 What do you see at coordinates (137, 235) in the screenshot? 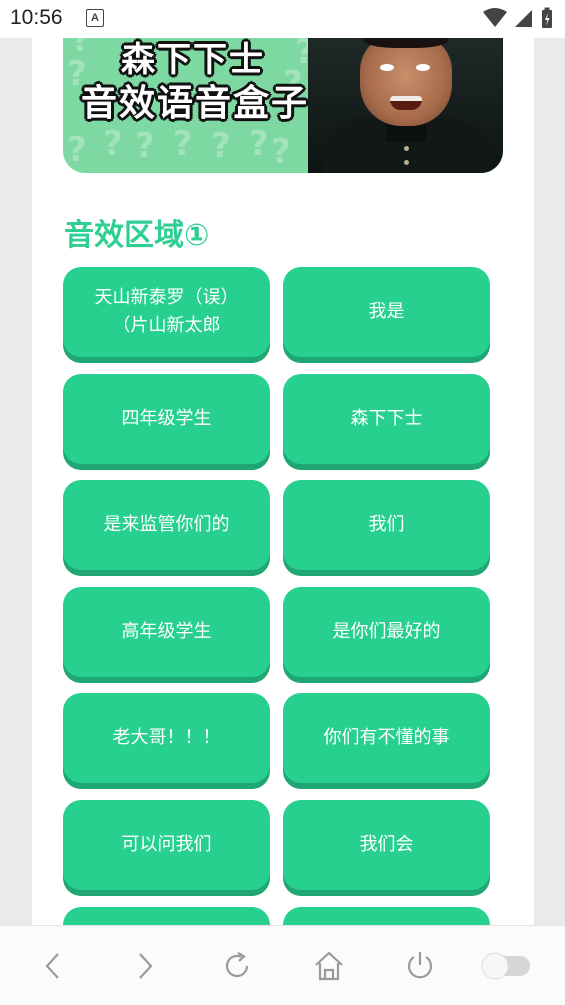
I see `section-title: 音效区域①` at bounding box center [137, 235].